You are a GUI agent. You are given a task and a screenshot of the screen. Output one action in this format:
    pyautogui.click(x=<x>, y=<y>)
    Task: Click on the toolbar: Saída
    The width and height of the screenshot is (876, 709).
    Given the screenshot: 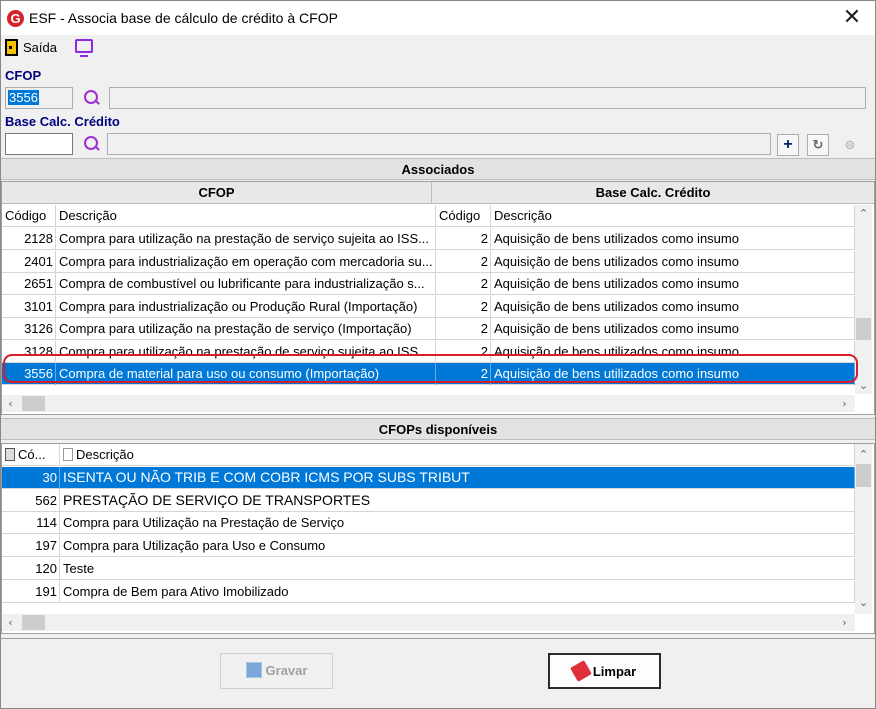 What is the action you would take?
    pyautogui.click(x=438, y=48)
    